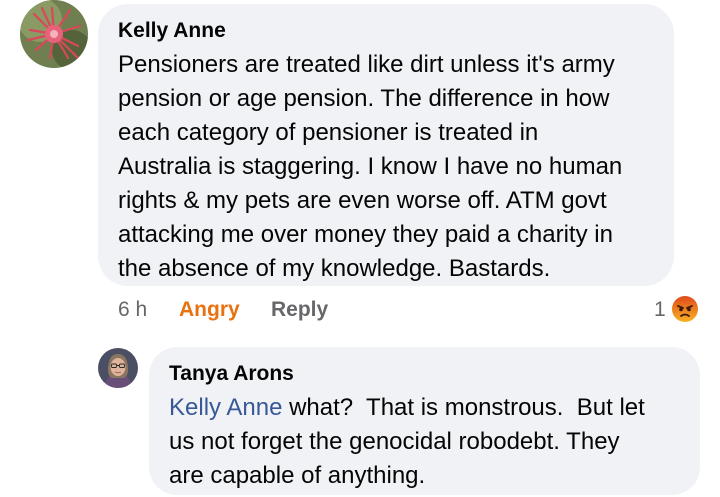 This screenshot has width=720, height=497. Describe the element at coordinates (685, 309) in the screenshot. I see `angry-emoji-icon` at that location.